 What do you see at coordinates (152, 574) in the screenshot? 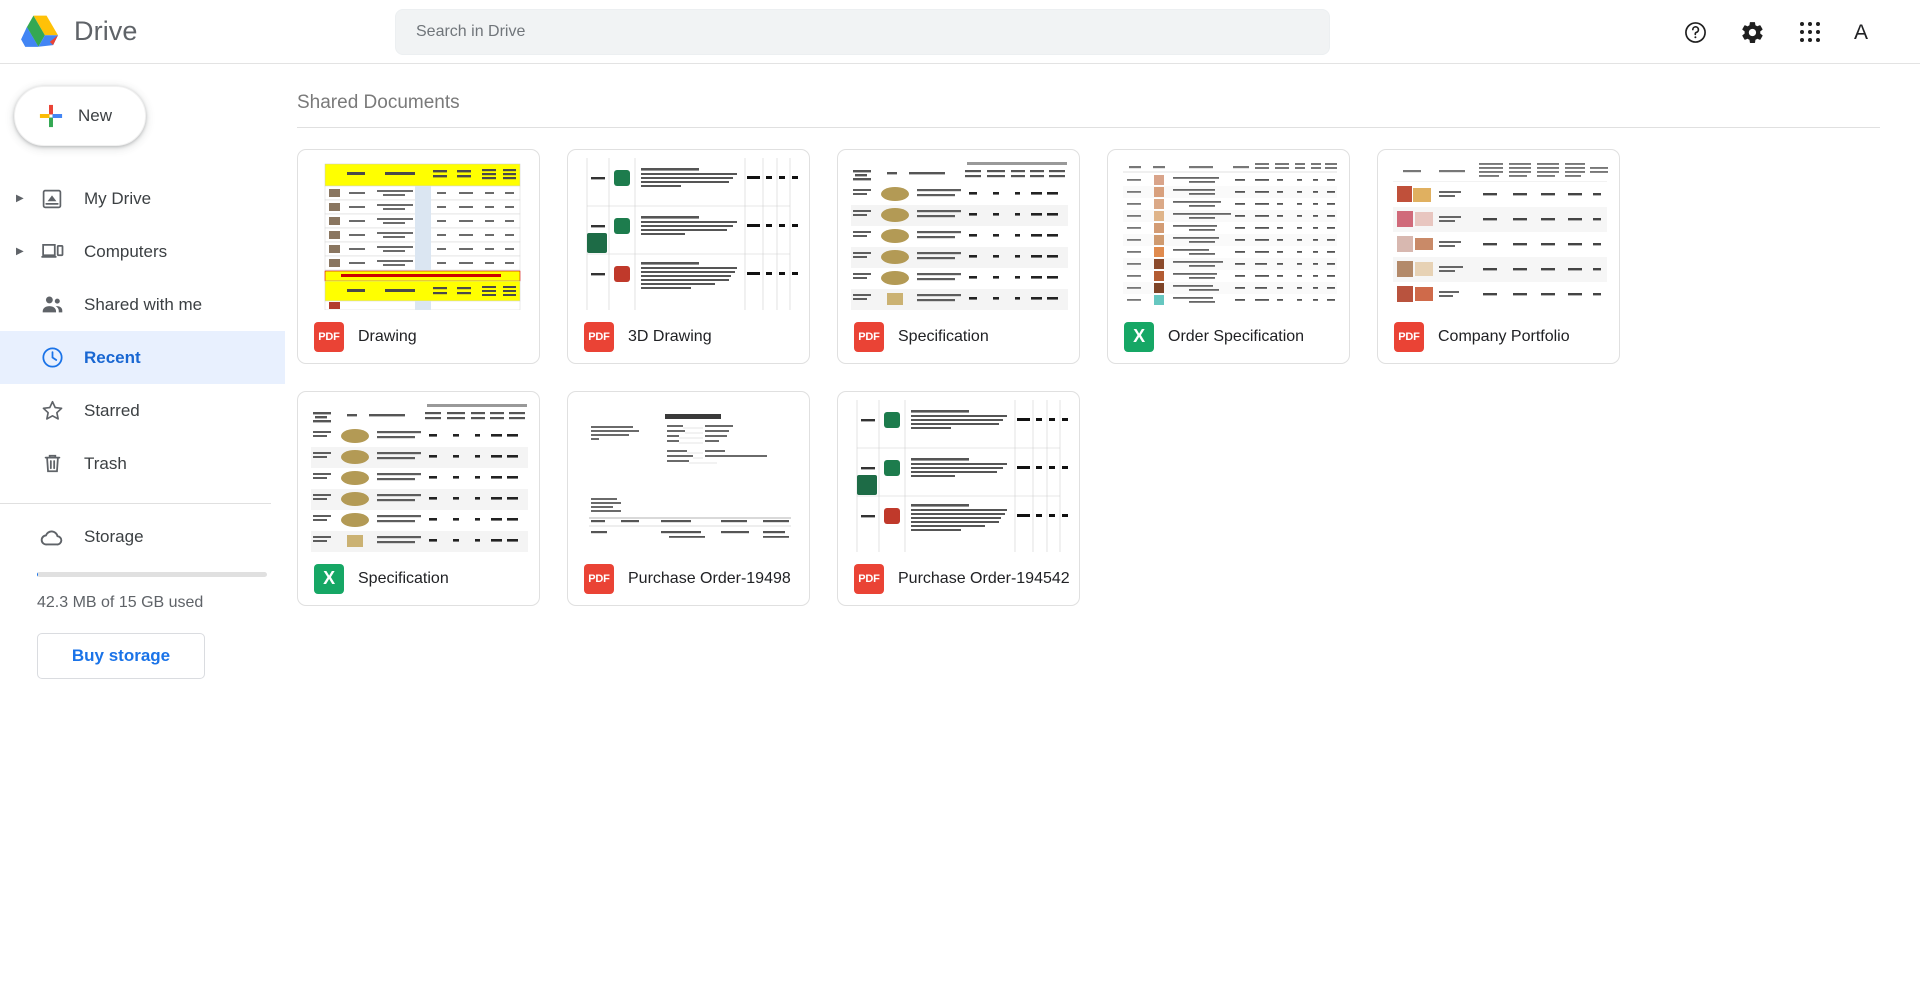
I see `storage-progress-bar` at bounding box center [152, 574].